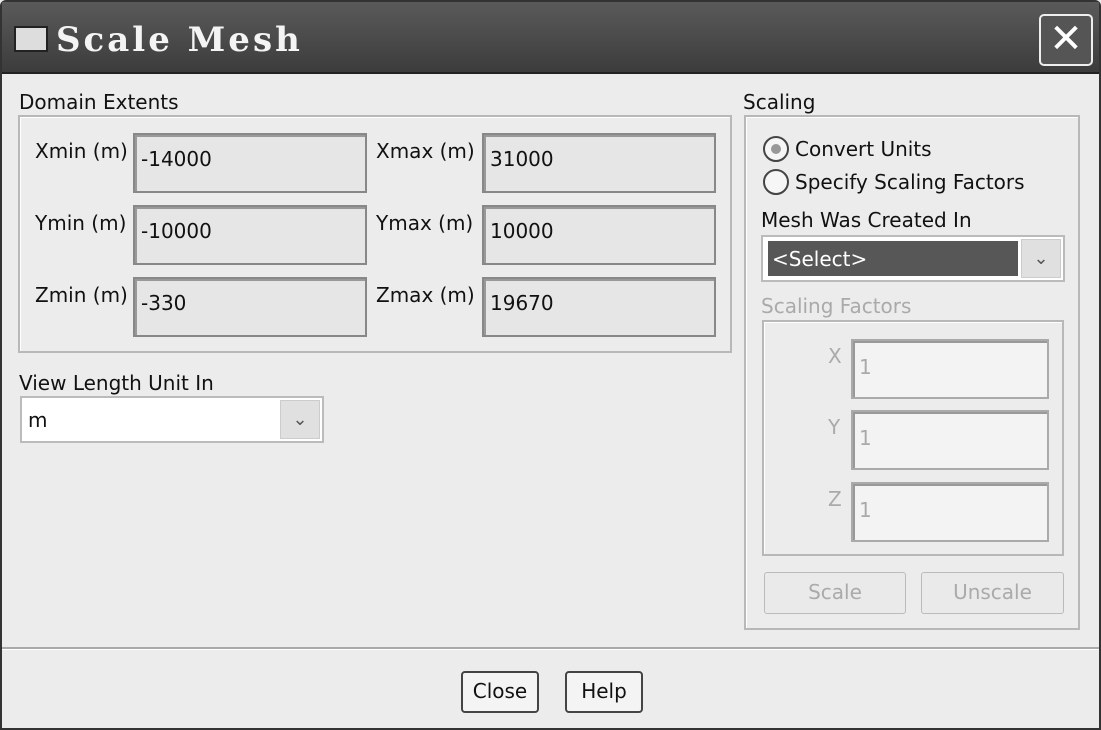 The height and width of the screenshot is (730, 1101). I want to click on zmin-value: -330, so click(164, 303).